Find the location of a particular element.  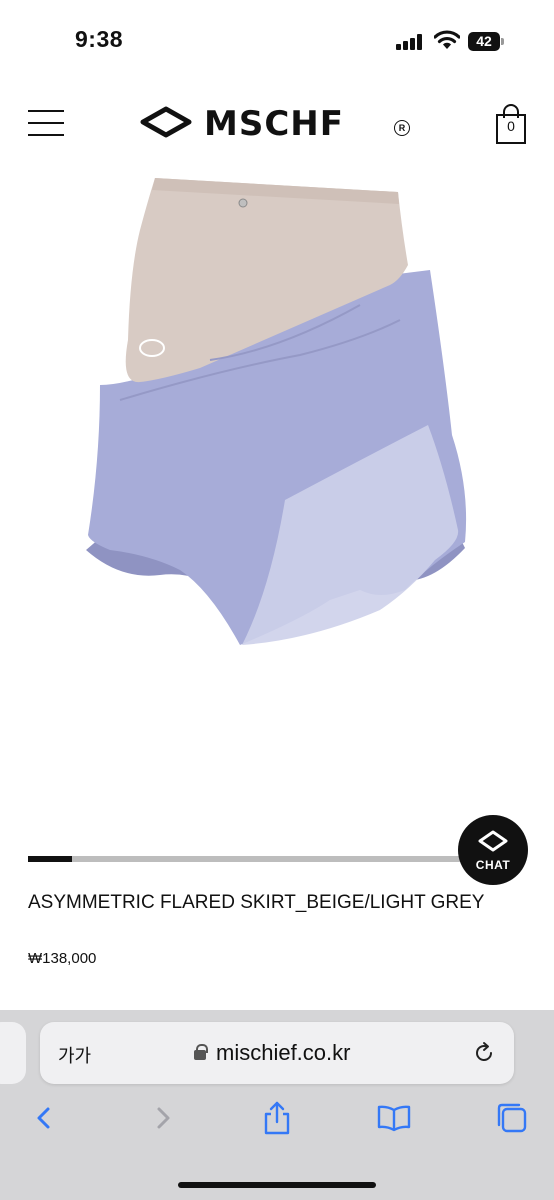

home-indicator is located at coordinates (277, 1185).